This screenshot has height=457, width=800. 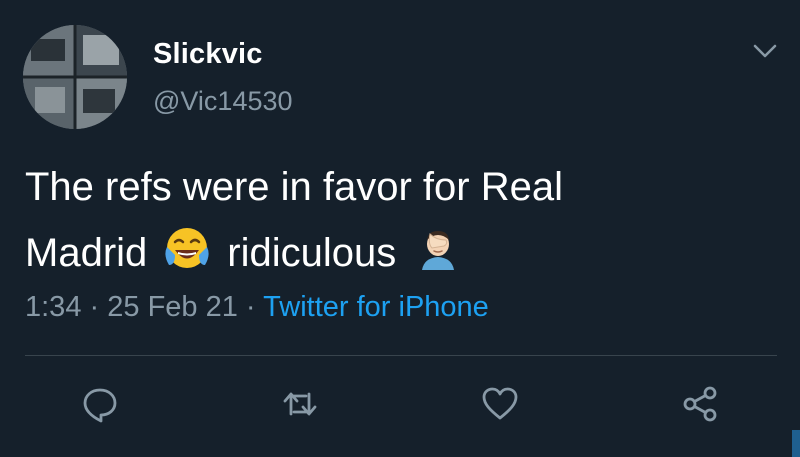 What do you see at coordinates (53, 307) in the screenshot?
I see `tweet-time: 1:34` at bounding box center [53, 307].